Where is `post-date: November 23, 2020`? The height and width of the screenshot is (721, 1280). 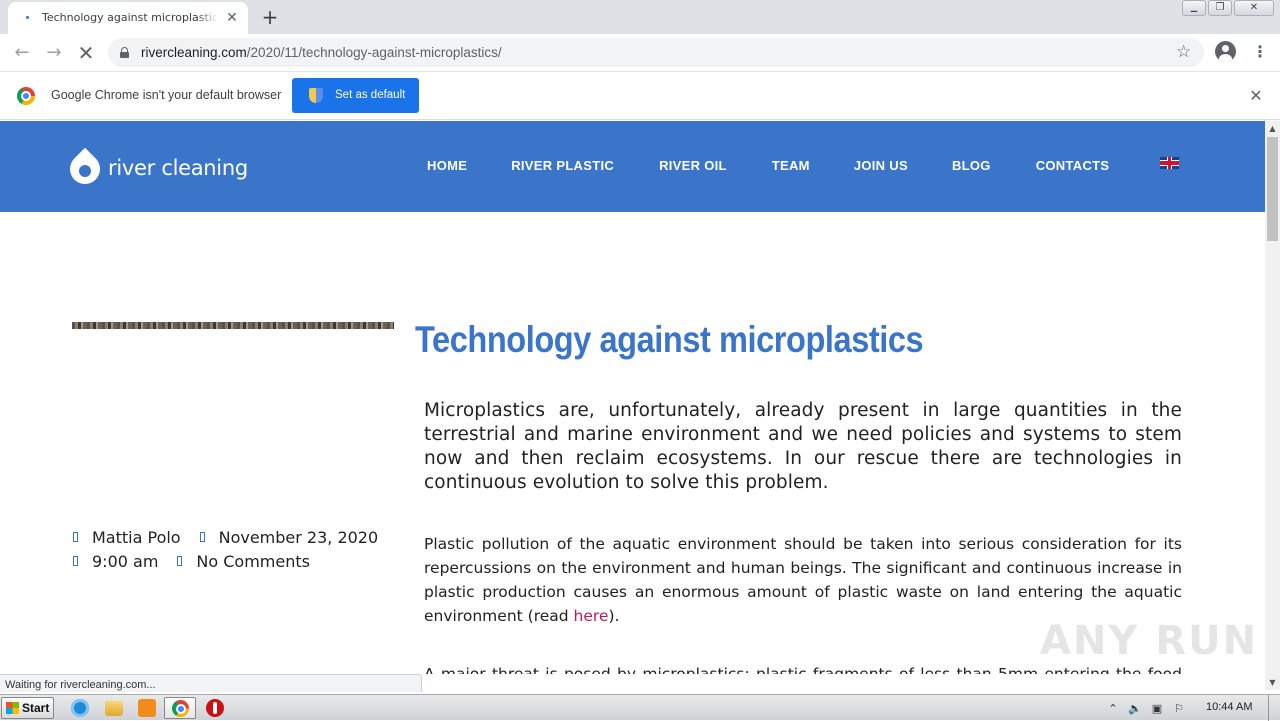 post-date: November 23, 2020 is located at coordinates (298, 537).